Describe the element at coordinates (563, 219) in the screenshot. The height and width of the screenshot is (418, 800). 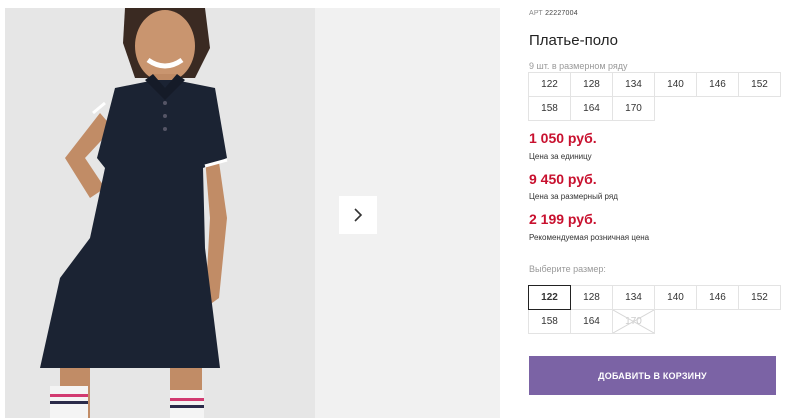
I see `retail-price: 2 199 руб.` at that location.